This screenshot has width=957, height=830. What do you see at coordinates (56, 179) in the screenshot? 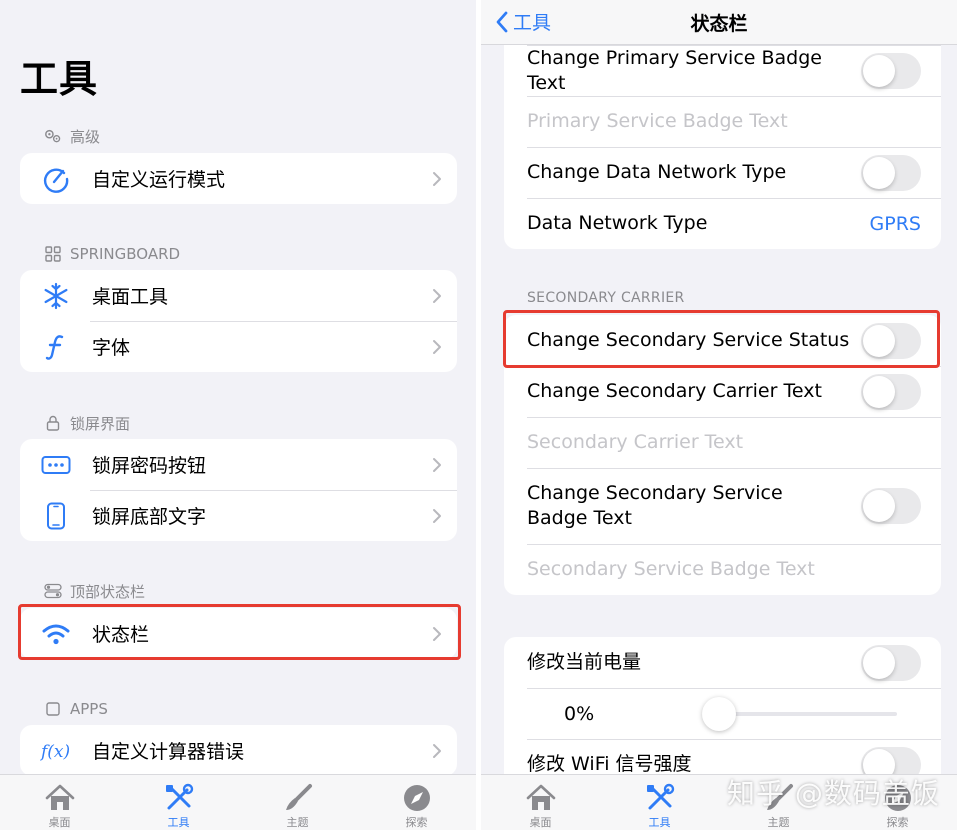
I see `gauge-icon` at bounding box center [56, 179].